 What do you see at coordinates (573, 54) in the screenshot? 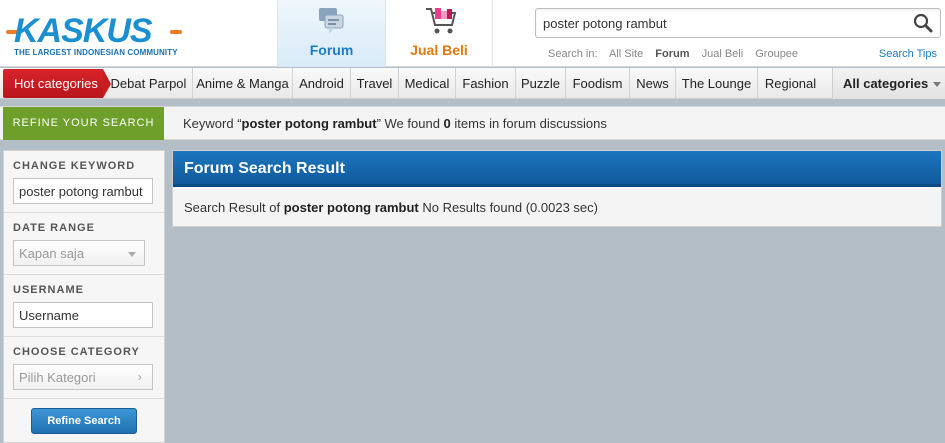
I see `search-in-label: Search in:` at bounding box center [573, 54].